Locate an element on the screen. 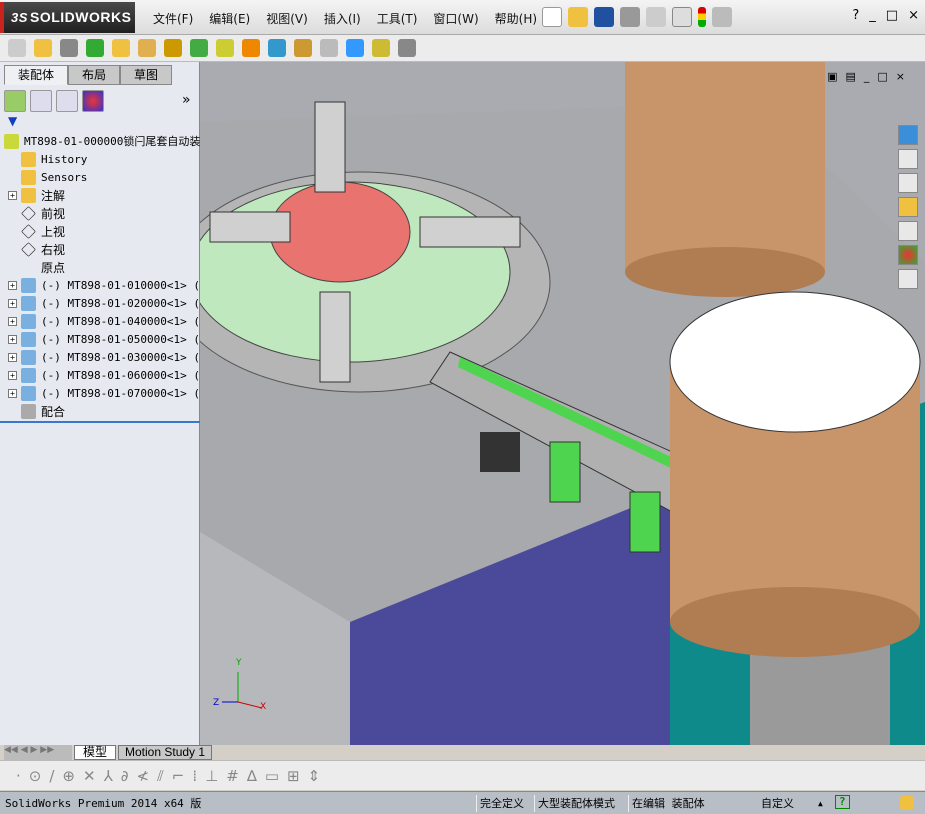 The height and width of the screenshot is (814, 925). units-selector: 自定义 is located at coordinates (777, 803).